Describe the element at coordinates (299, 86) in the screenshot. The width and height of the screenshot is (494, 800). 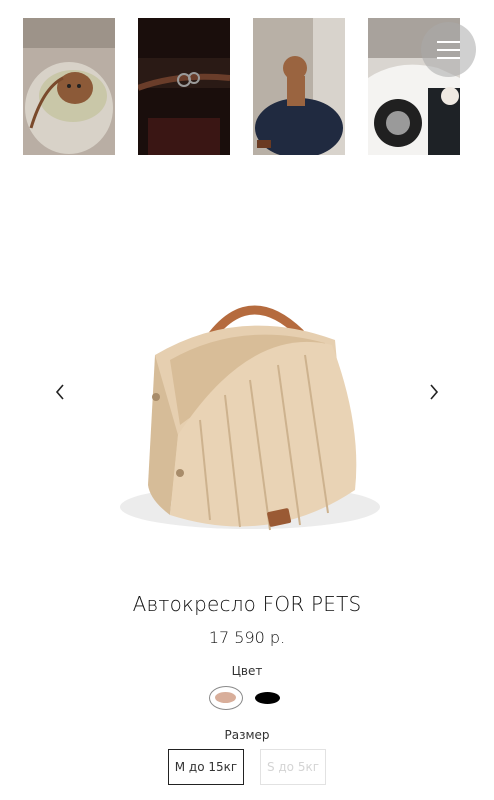
I see `thumbnail-poodle-seat` at that location.